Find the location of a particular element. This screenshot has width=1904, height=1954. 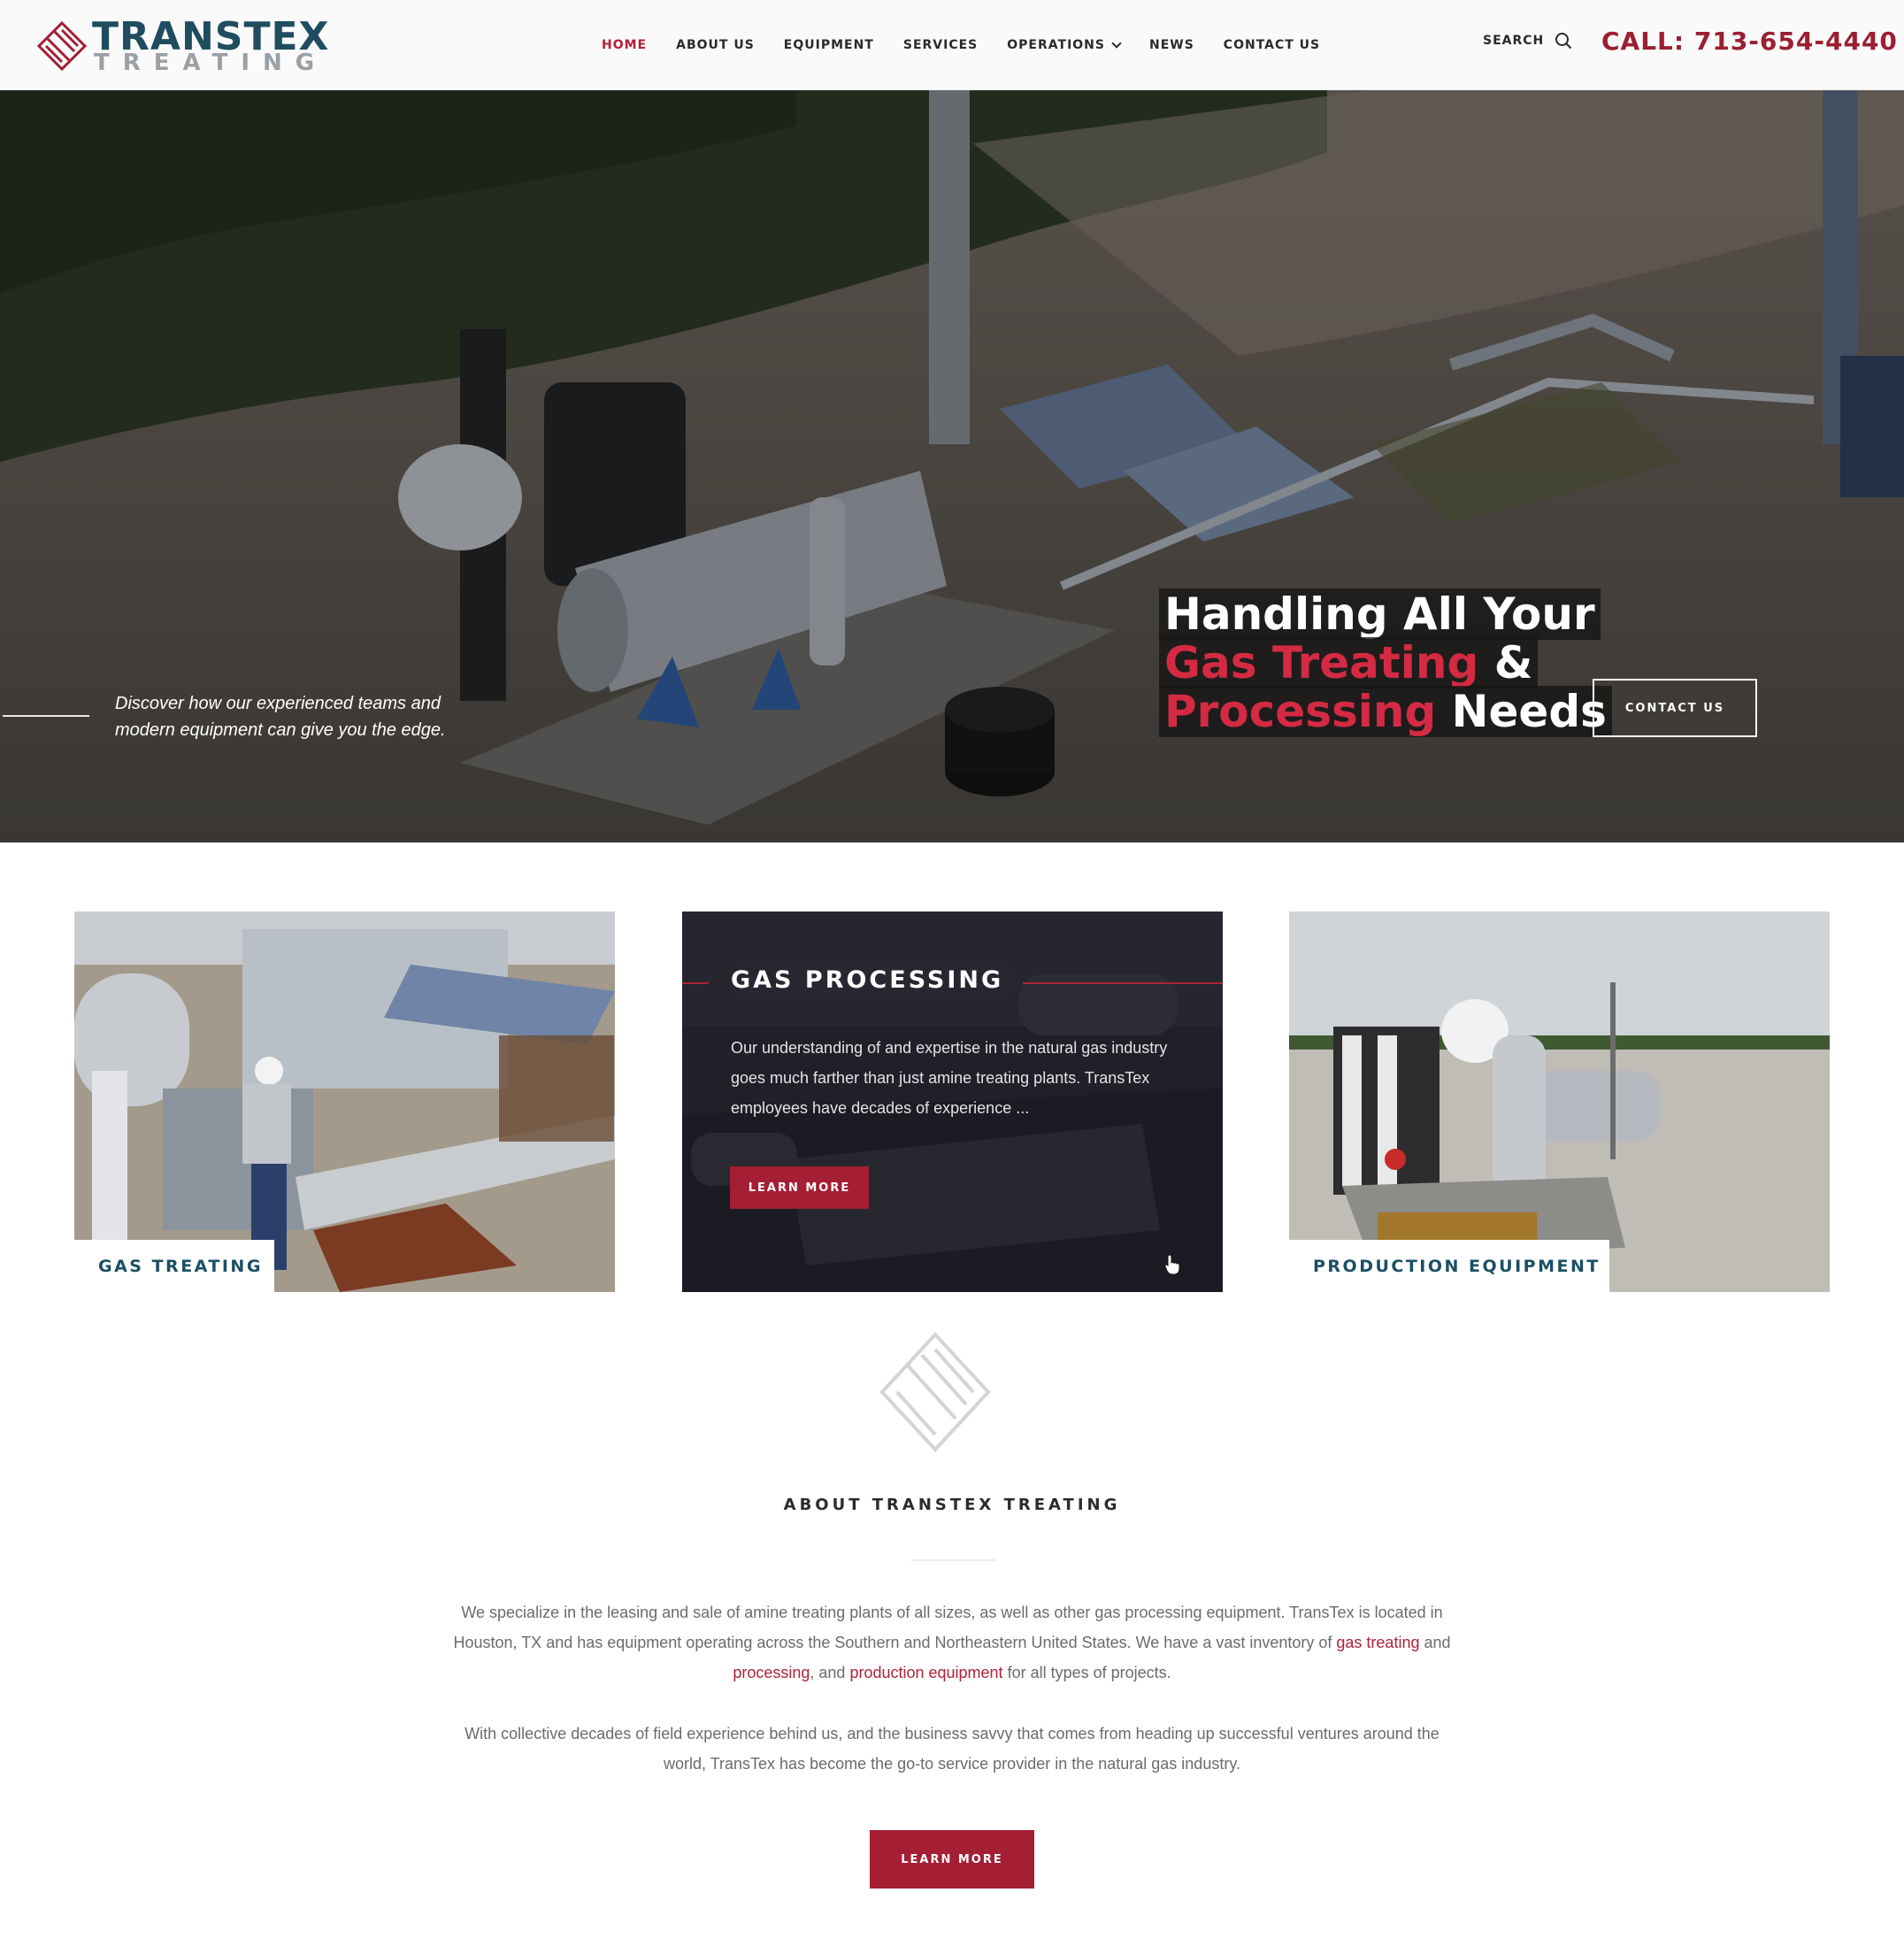

search-button: SEARCH is located at coordinates (1527, 41).